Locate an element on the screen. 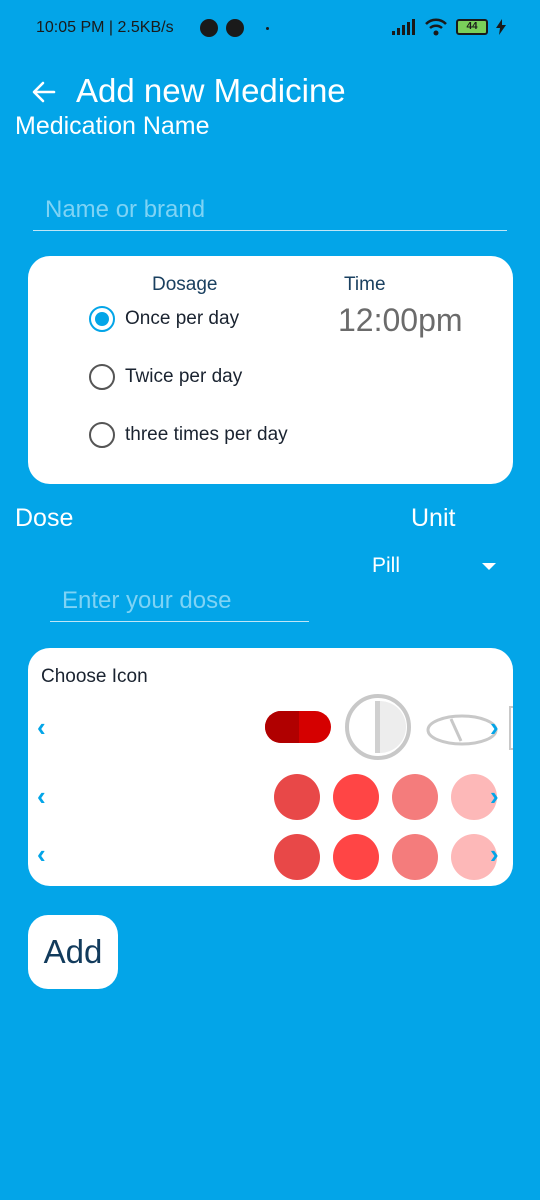  unit-label: Unit is located at coordinates (433, 518).